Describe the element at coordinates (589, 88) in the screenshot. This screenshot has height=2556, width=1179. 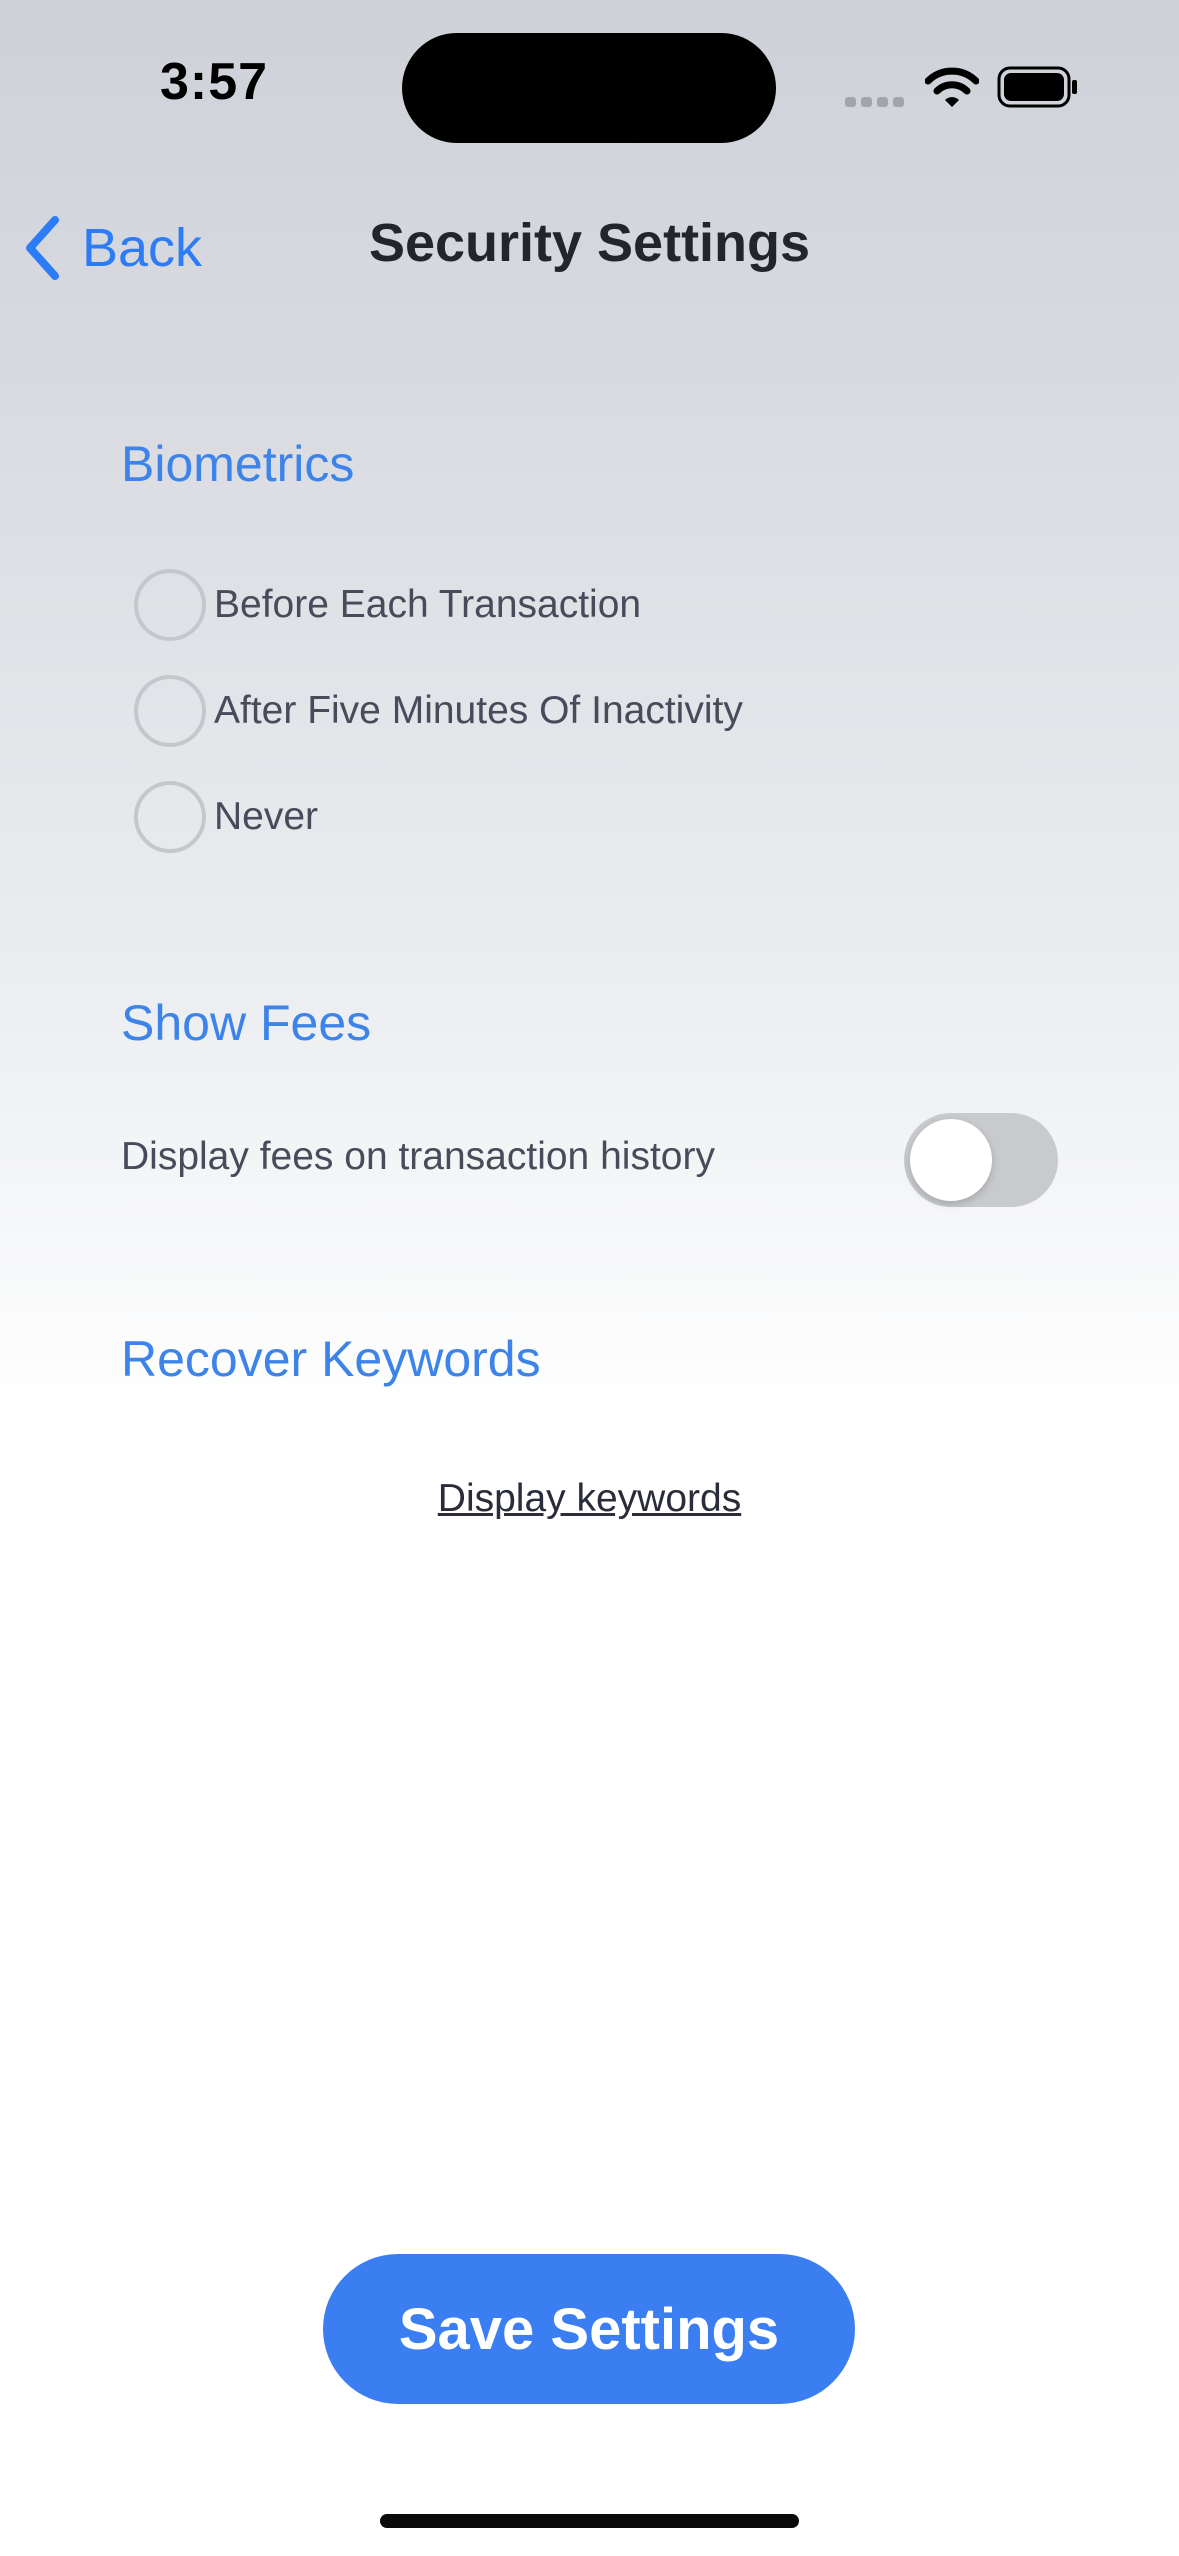
I see `dynamic-island` at that location.